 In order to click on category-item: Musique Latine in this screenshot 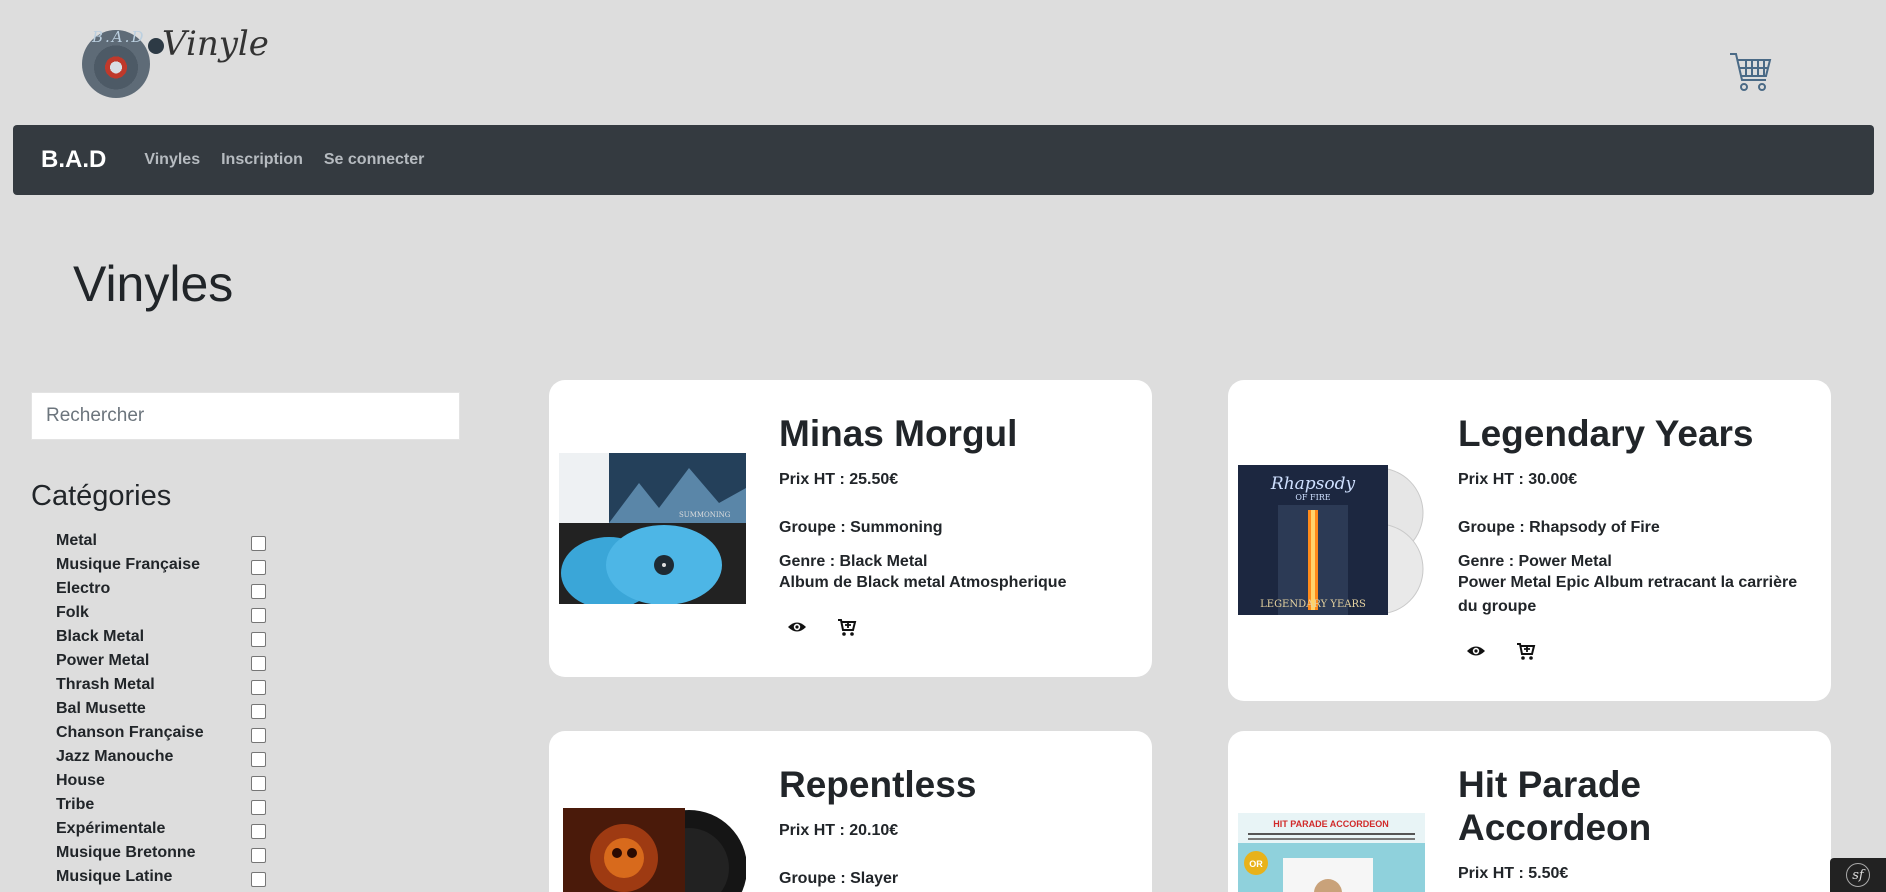, I will do `click(161, 877)`.